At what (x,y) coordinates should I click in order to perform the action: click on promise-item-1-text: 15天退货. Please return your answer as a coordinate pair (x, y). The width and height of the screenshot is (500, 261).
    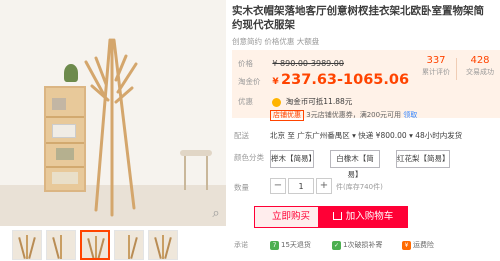
    Looking at the image, I should click on (296, 245).